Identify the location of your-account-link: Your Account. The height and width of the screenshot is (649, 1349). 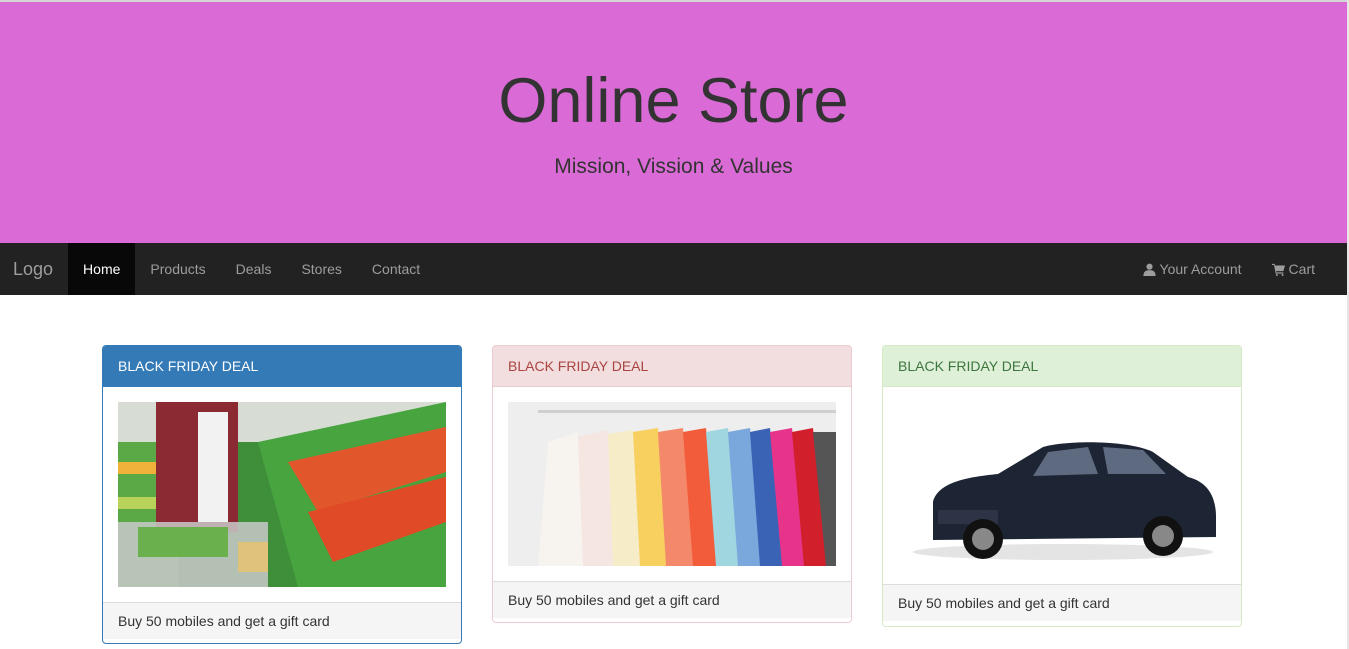
(1192, 269).